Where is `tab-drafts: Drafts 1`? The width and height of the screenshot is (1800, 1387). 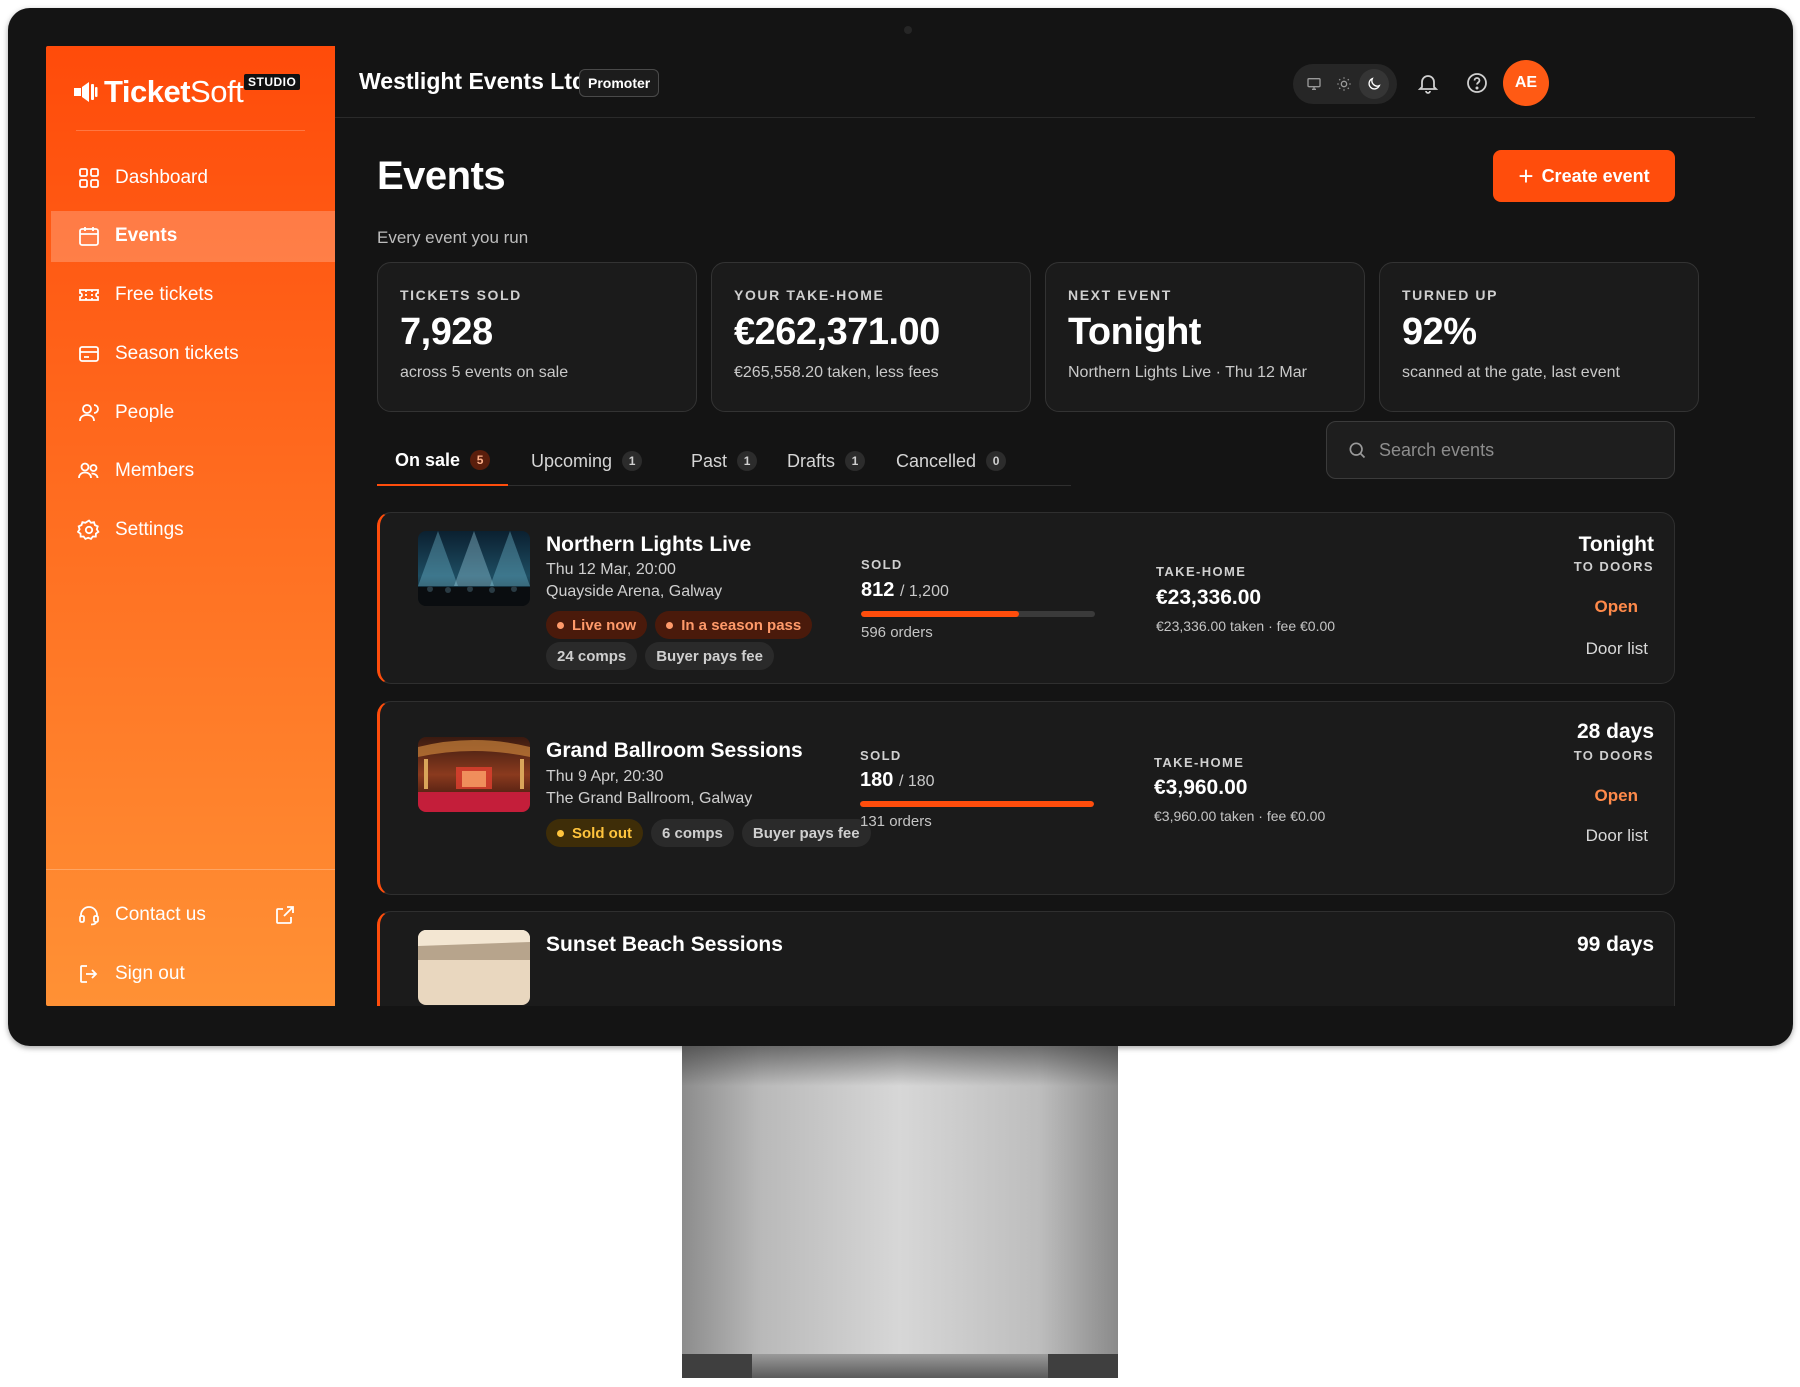 tab-drafts: Drafts 1 is located at coordinates (826, 461).